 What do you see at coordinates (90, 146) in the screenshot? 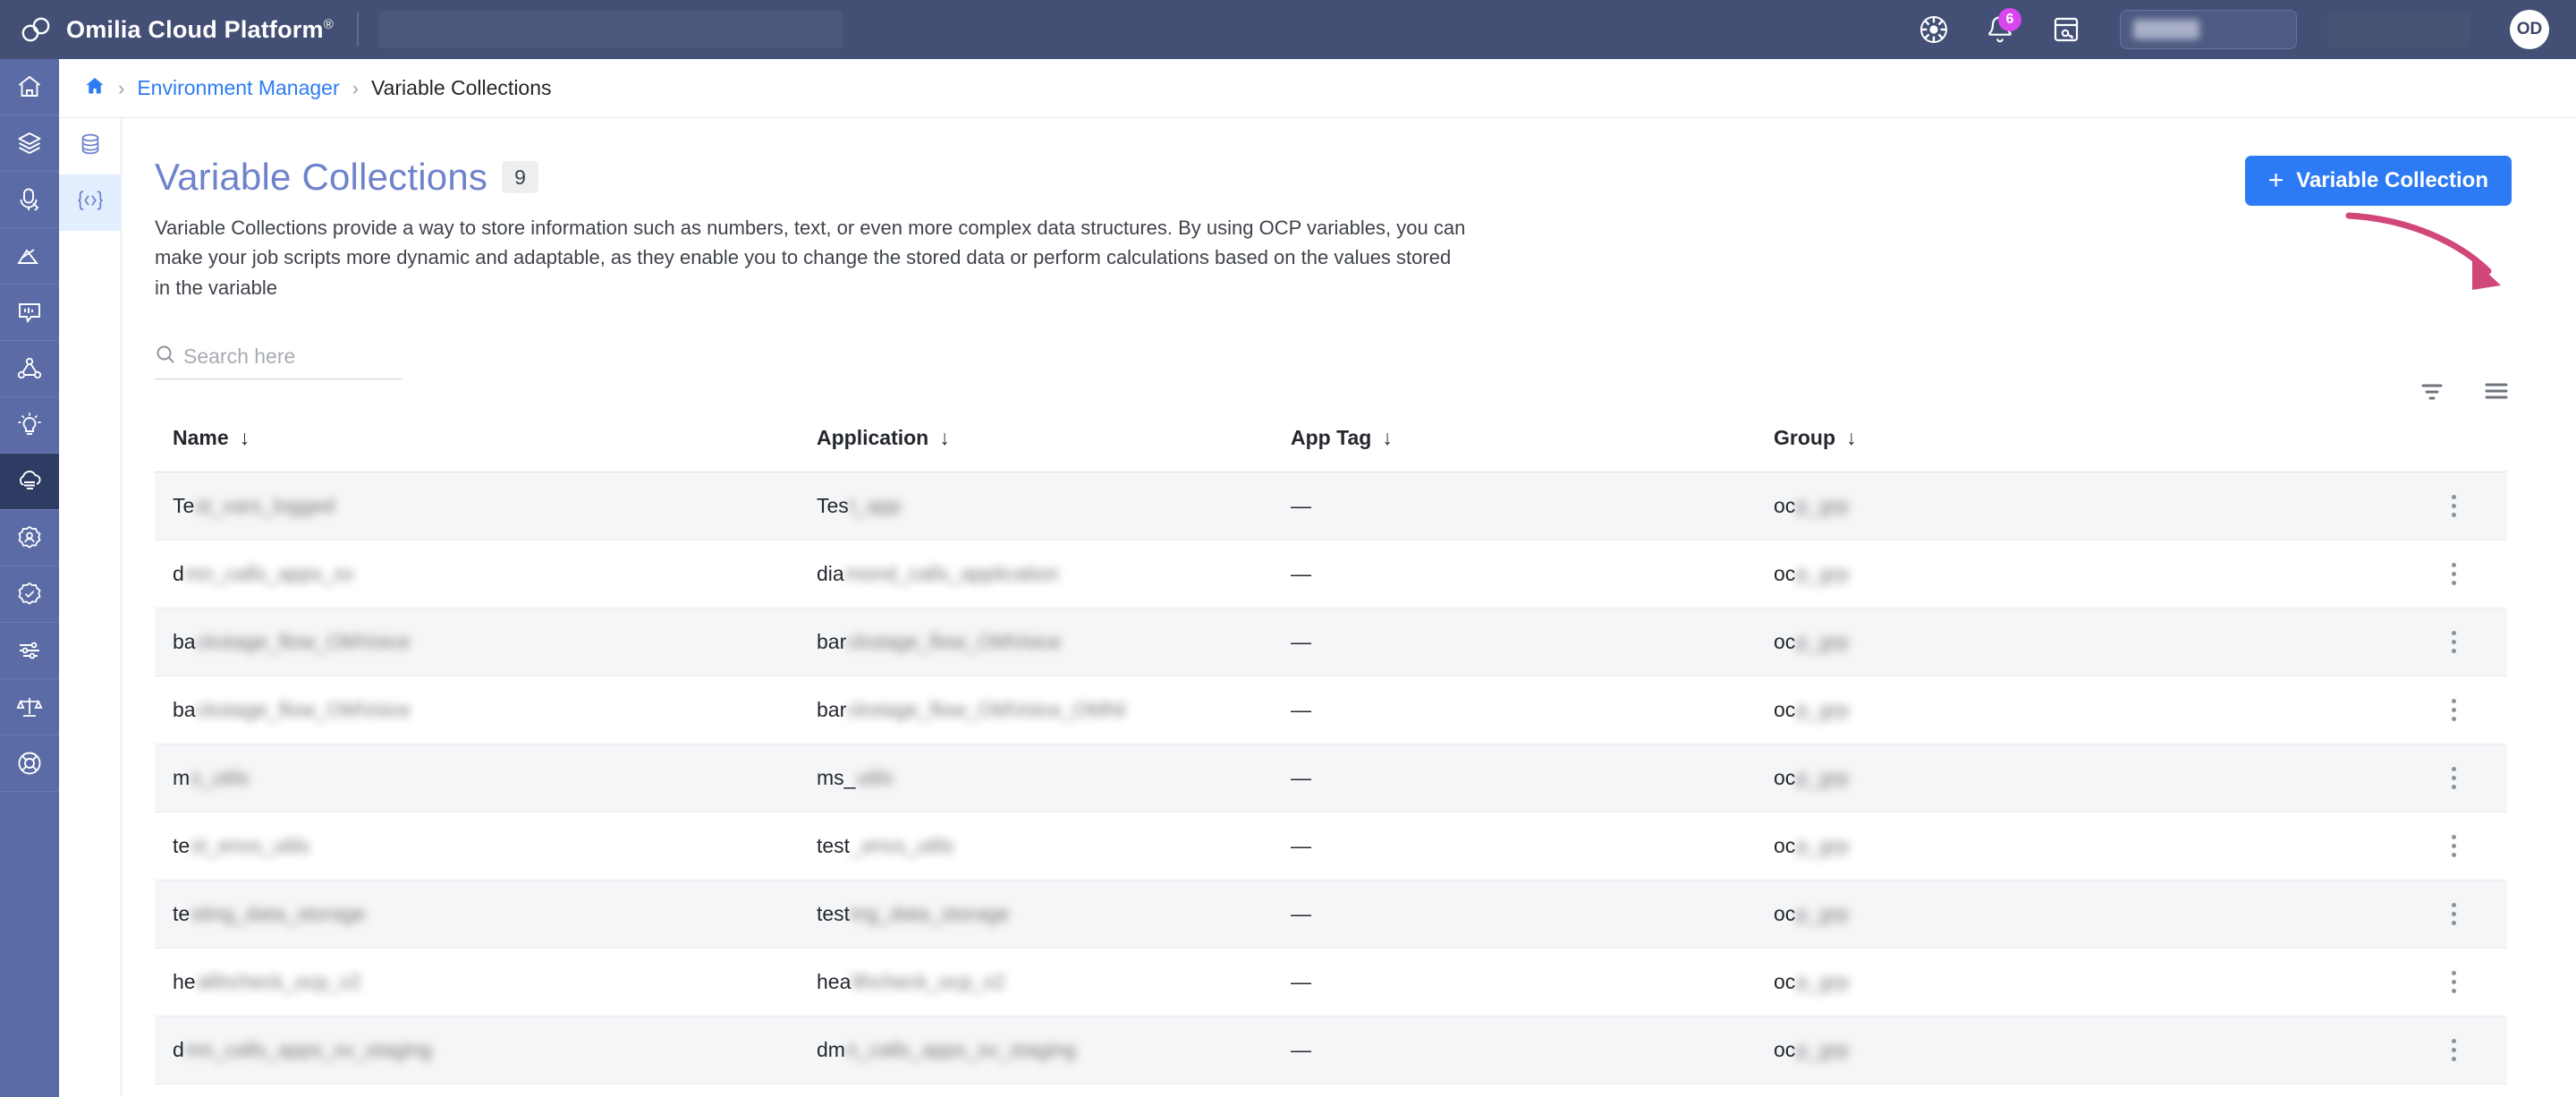
I see `sidebar-item-database` at bounding box center [90, 146].